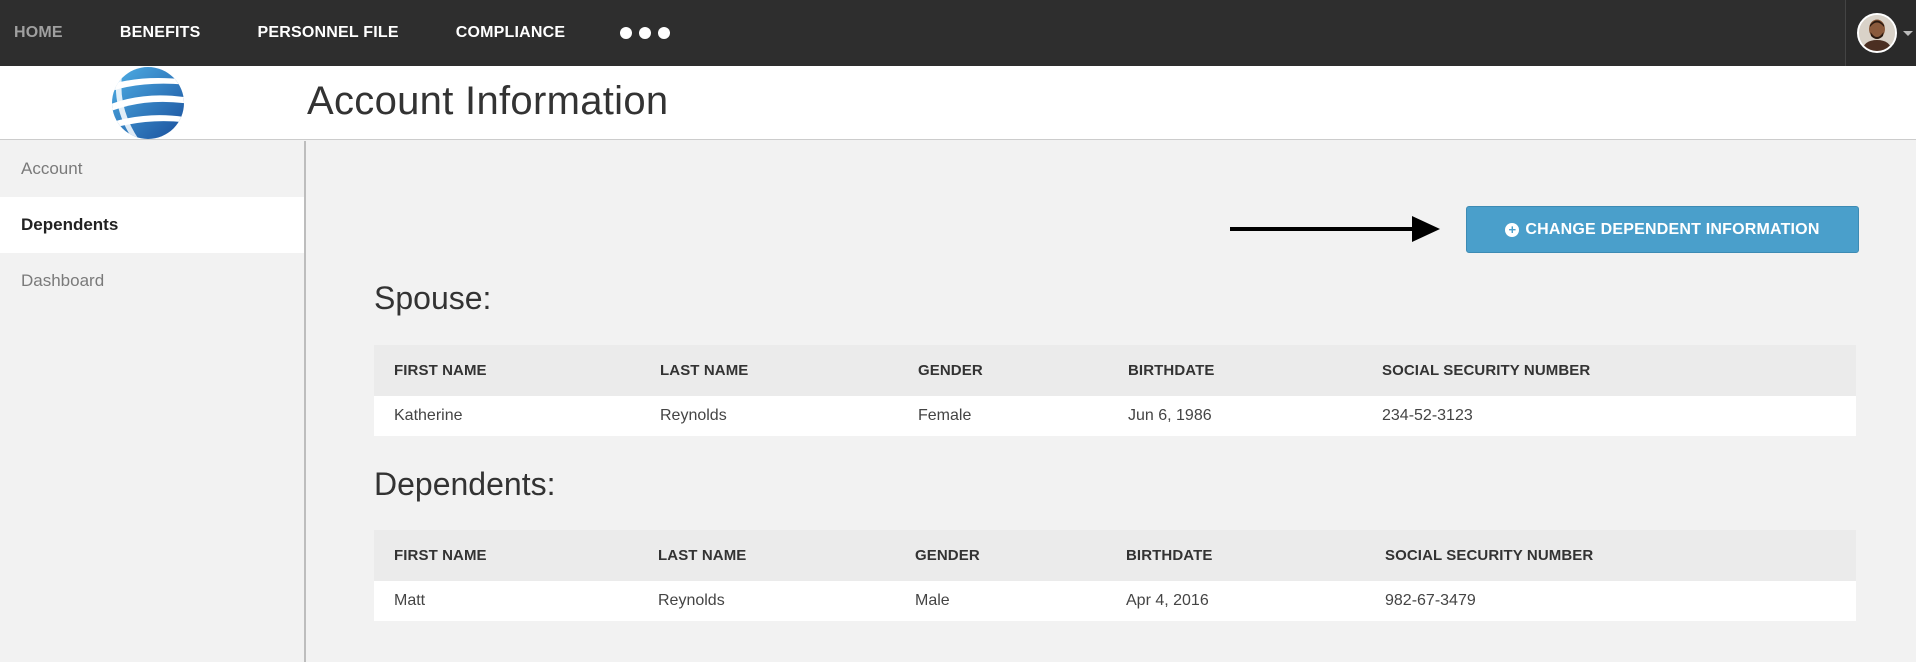 This screenshot has width=1916, height=662. What do you see at coordinates (152, 281) in the screenshot?
I see `sidebar-item-dashboard: Dashboard` at bounding box center [152, 281].